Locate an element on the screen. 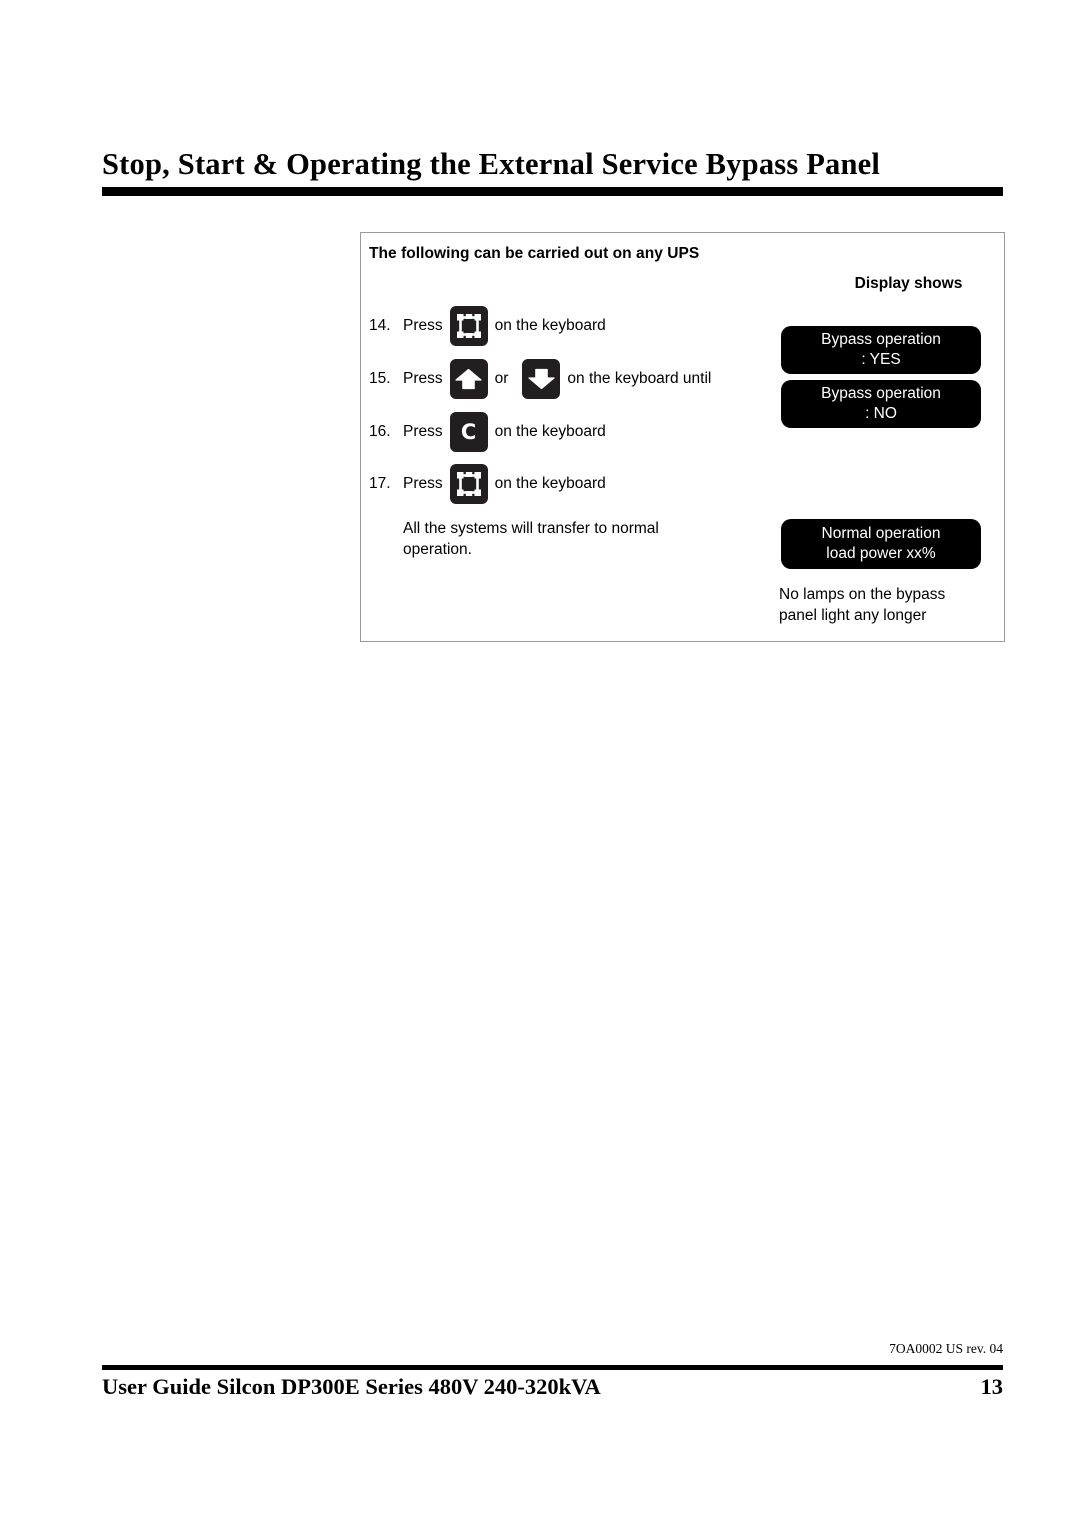 The width and height of the screenshot is (1080, 1528). step-15-number: 15. is located at coordinates (380, 379).